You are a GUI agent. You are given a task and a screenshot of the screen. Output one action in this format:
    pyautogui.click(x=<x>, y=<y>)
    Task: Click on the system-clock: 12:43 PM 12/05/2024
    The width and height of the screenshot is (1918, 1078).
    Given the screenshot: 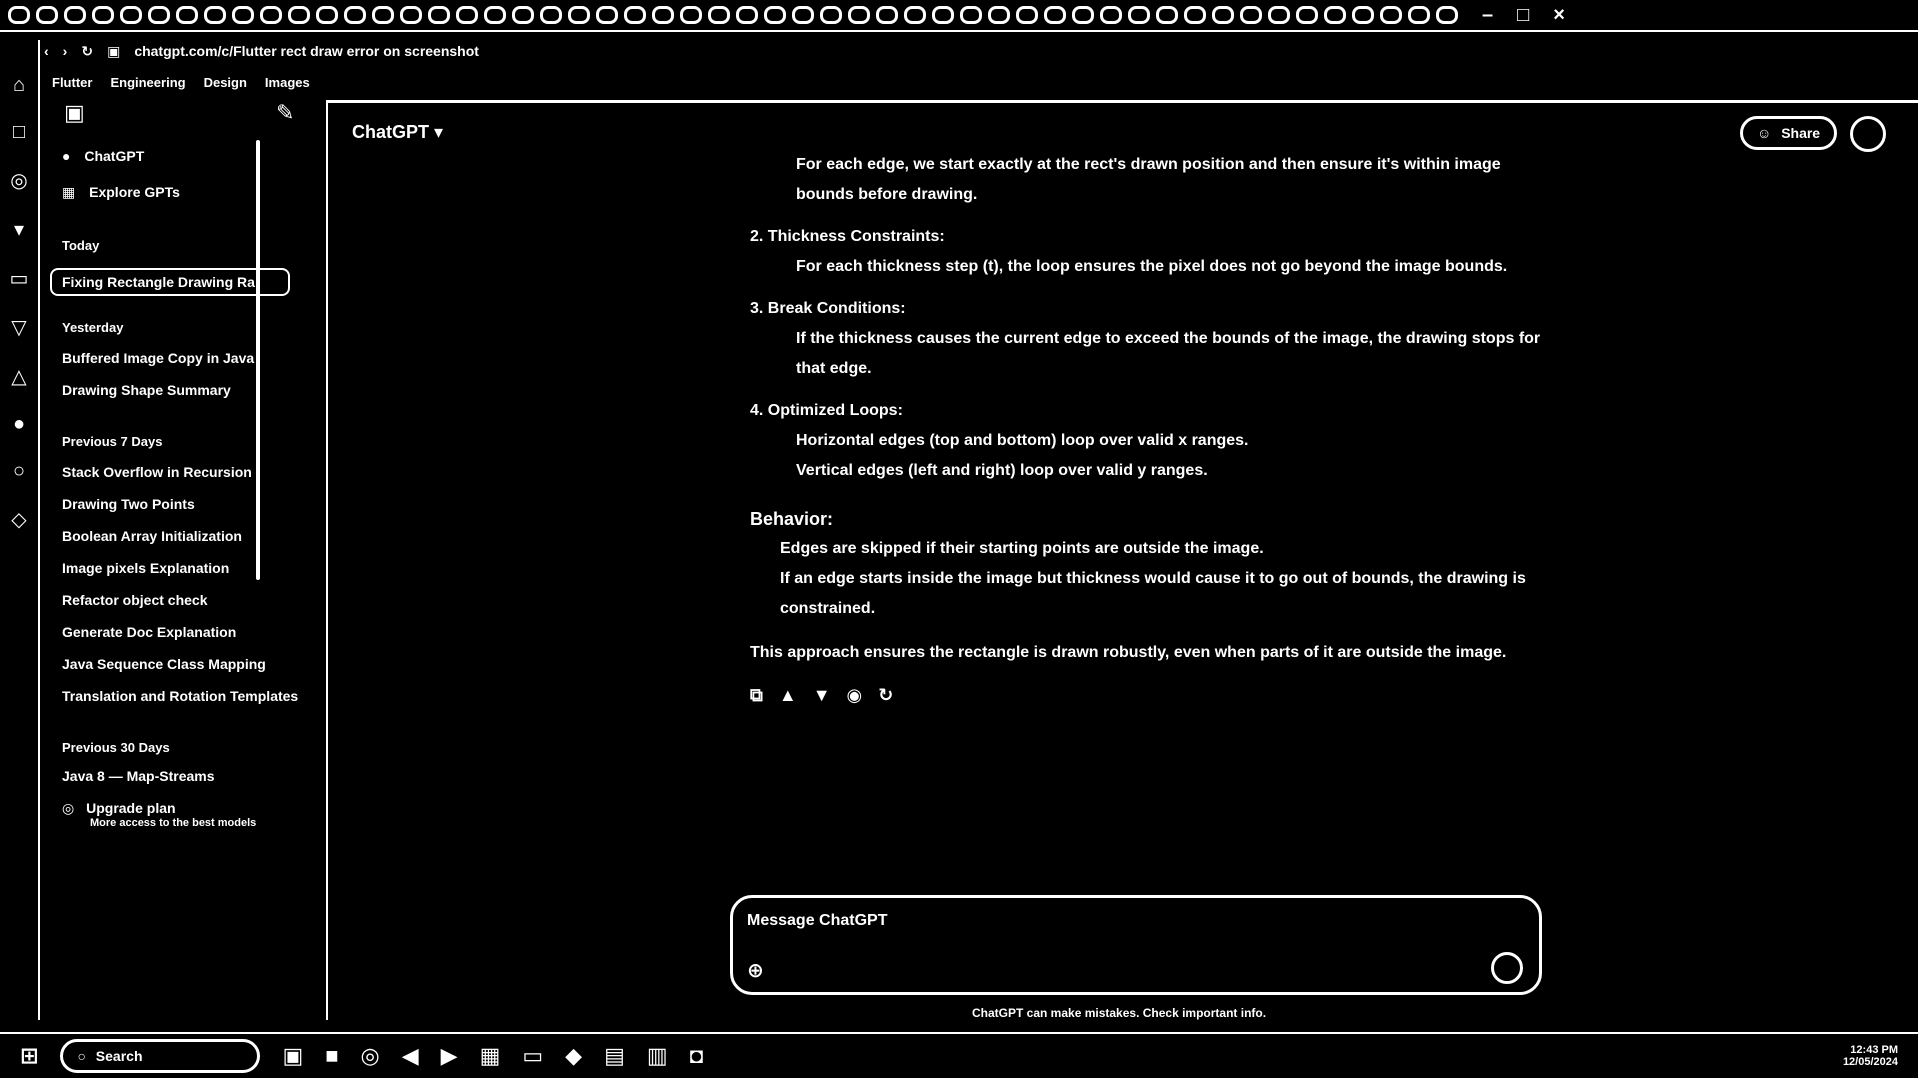 What is the action you would take?
    pyautogui.click(x=1870, y=1056)
    